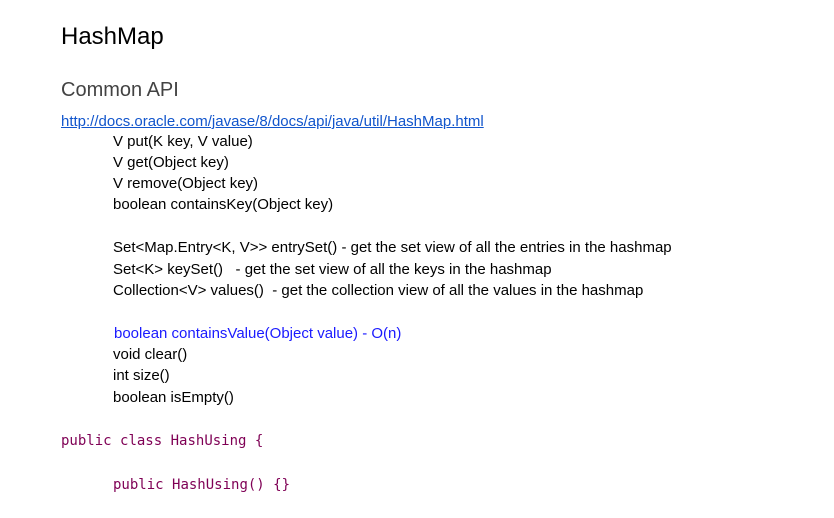  Describe the element at coordinates (141, 441) in the screenshot. I see `code-keyword-class: class` at that location.